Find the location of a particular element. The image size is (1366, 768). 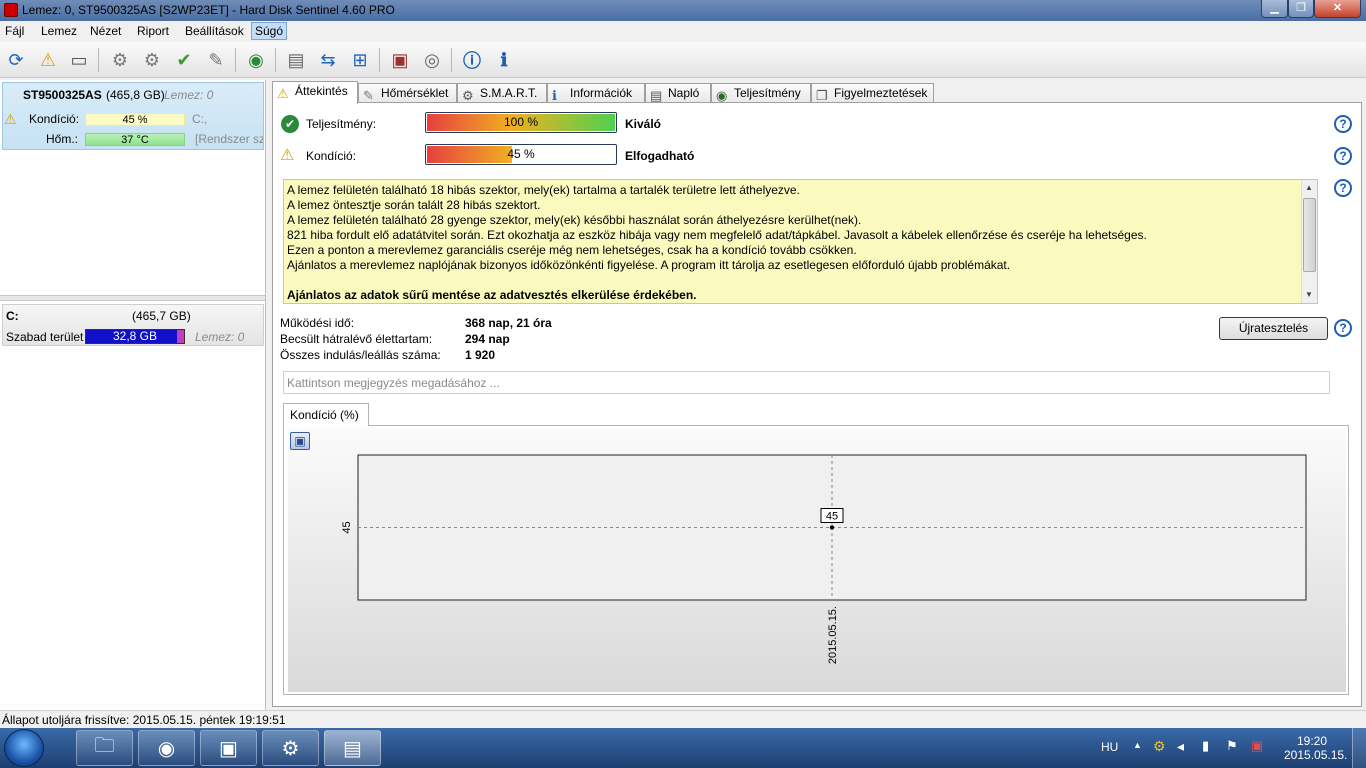

power-cycles-value: 1 920 is located at coordinates (480, 355).